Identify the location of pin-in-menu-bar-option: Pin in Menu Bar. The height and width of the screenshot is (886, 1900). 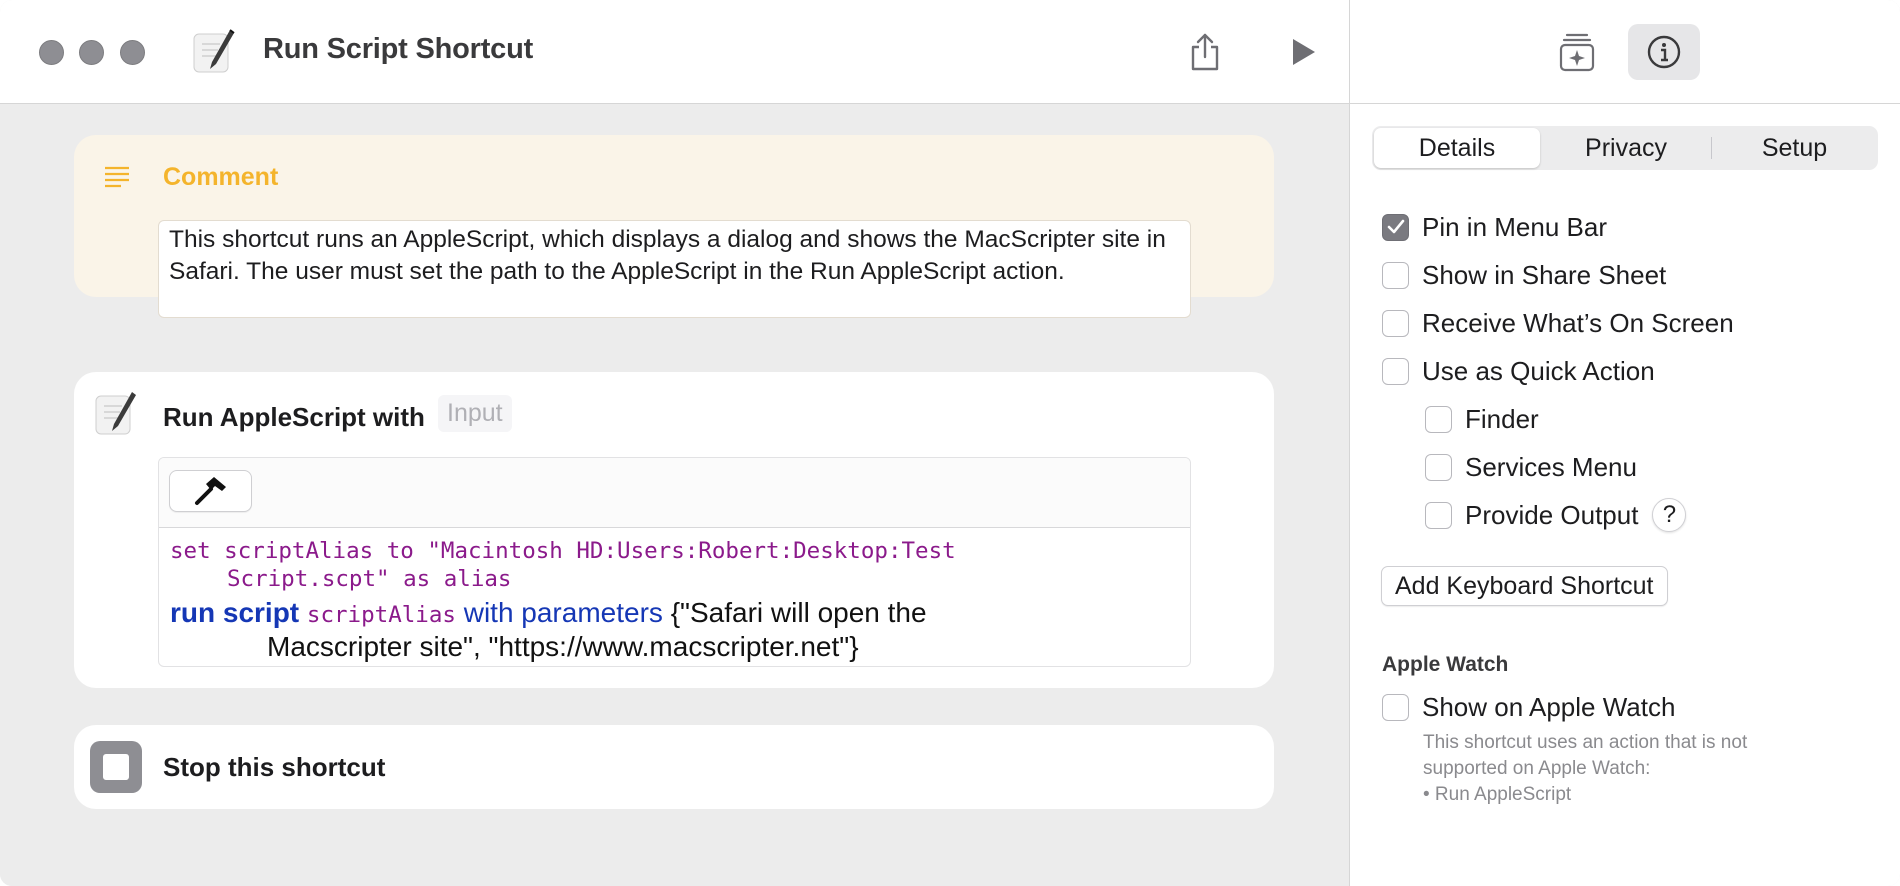
(1494, 227).